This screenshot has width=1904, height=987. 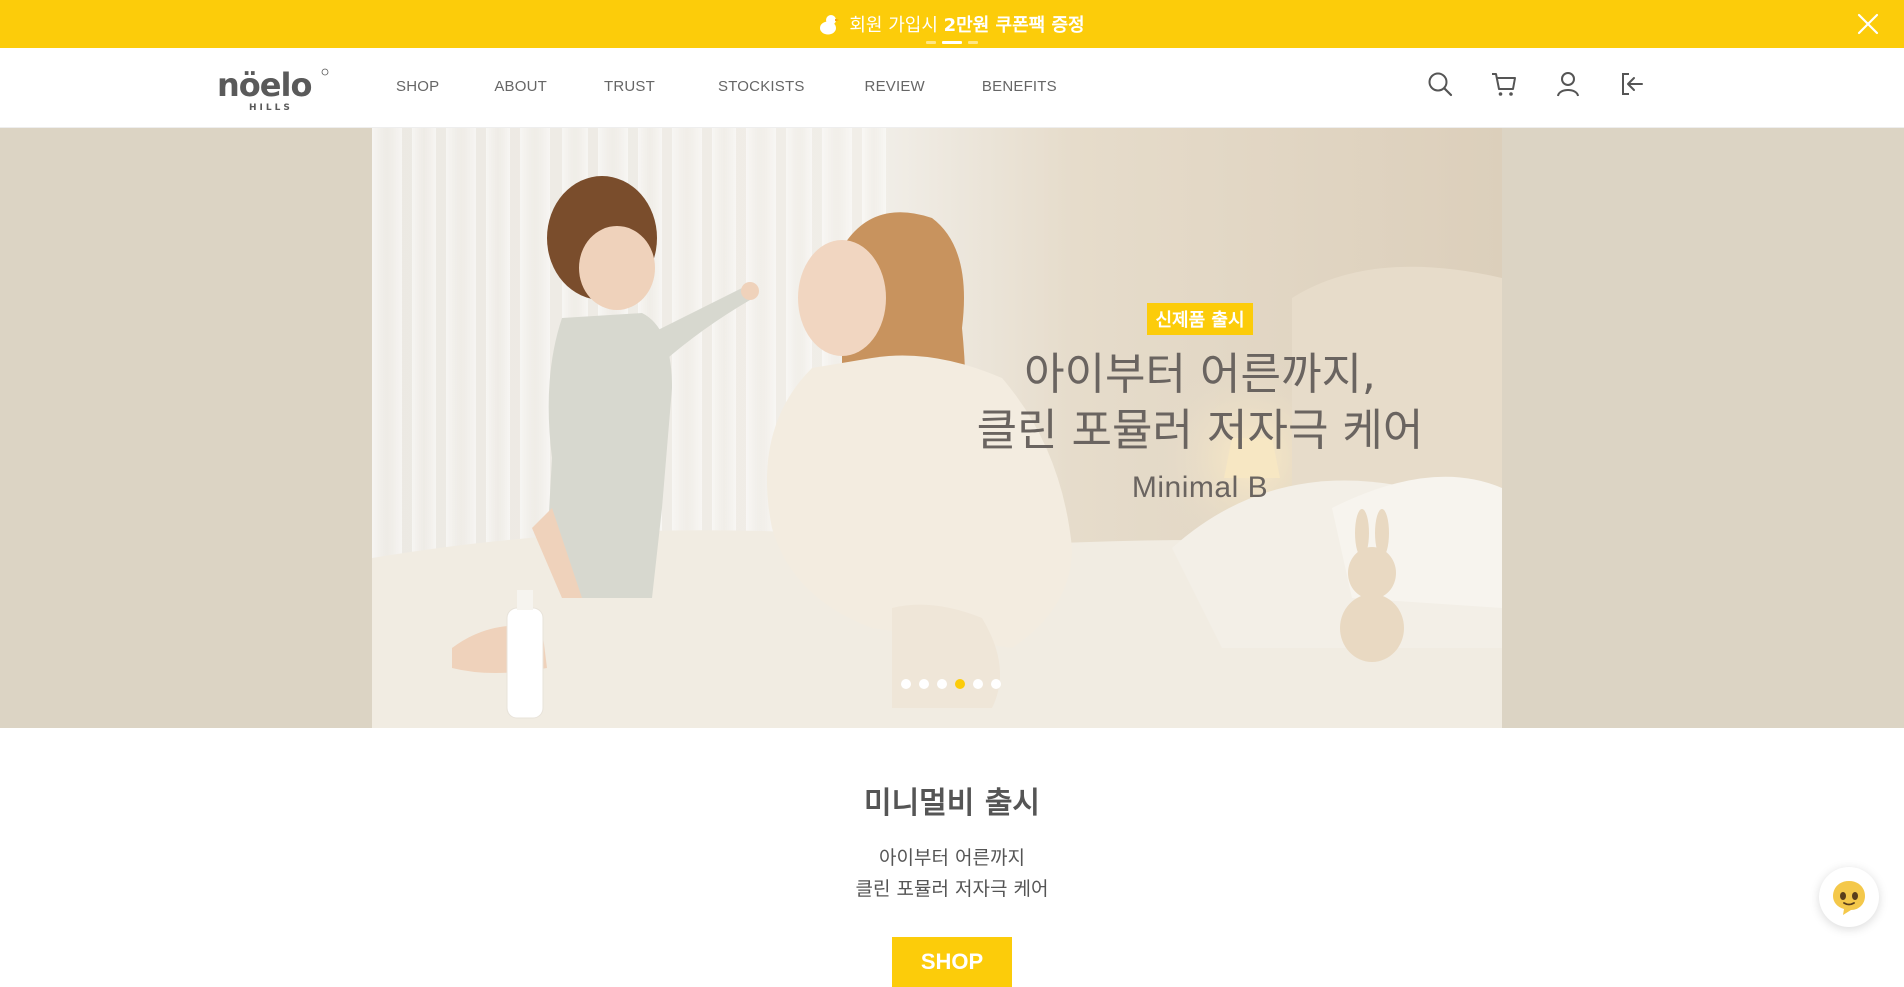 What do you see at coordinates (1019, 86) in the screenshot?
I see `nav-benefits: BENEFITS` at bounding box center [1019, 86].